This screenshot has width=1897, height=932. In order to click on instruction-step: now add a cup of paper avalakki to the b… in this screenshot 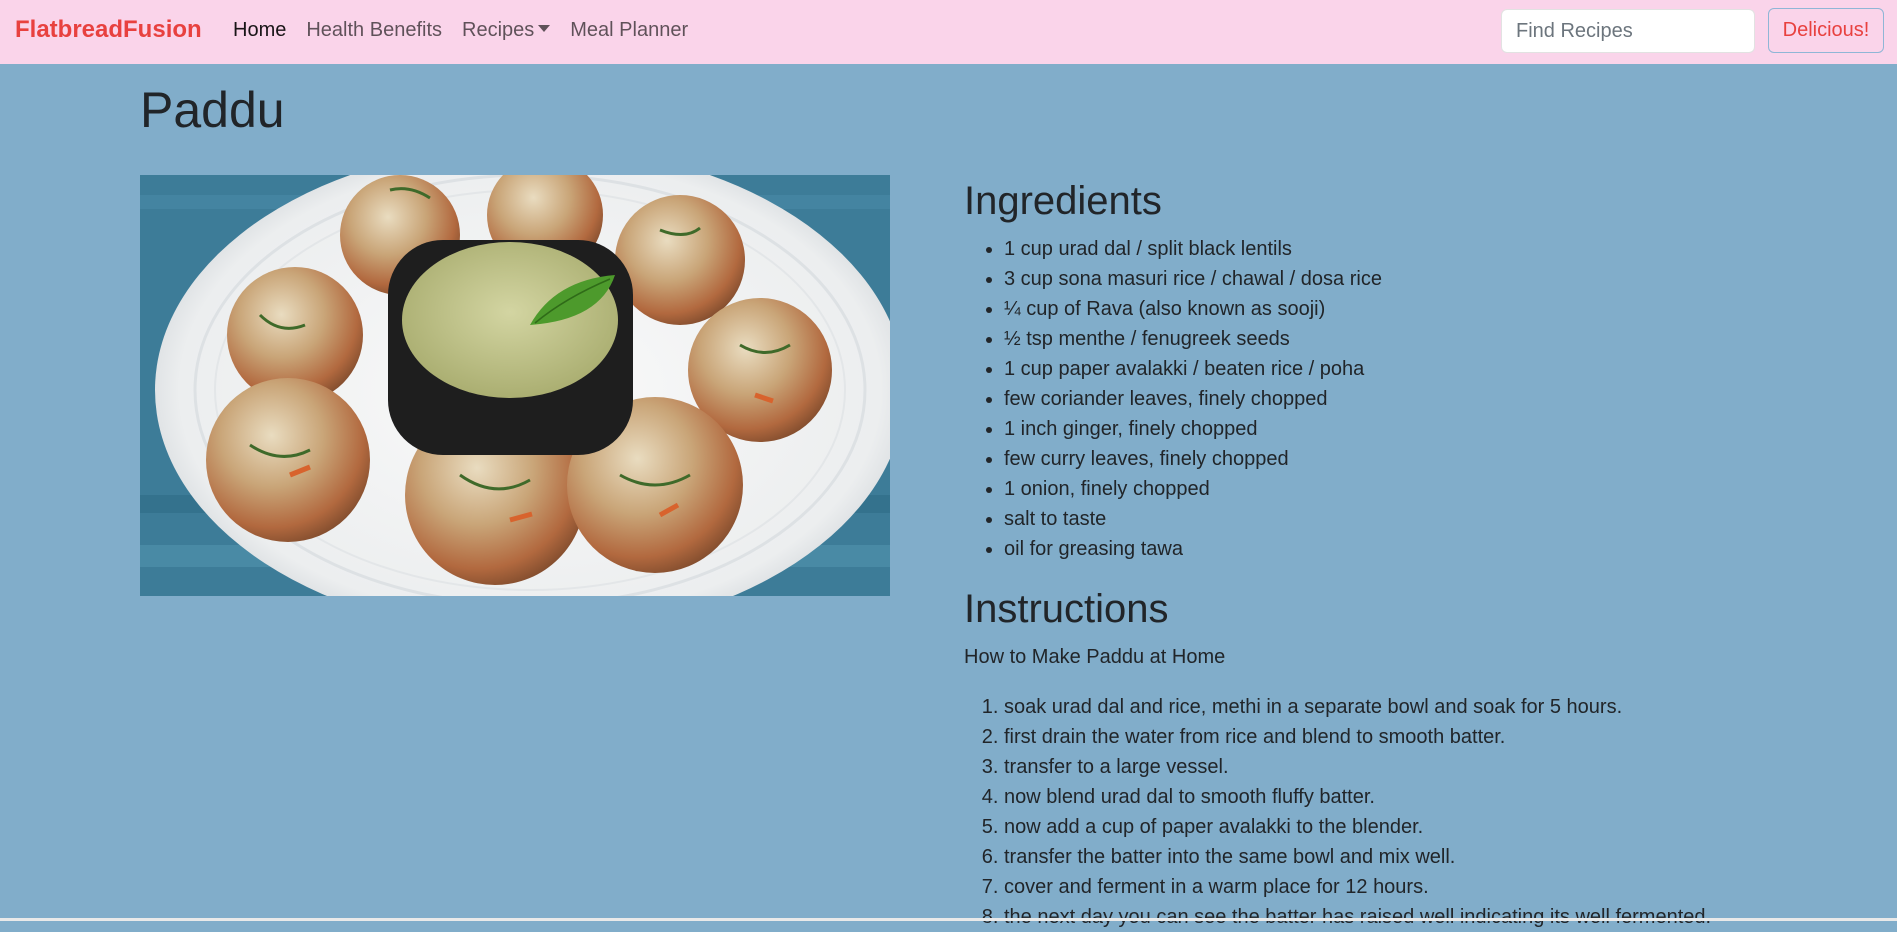, I will do `click(1357, 827)`.